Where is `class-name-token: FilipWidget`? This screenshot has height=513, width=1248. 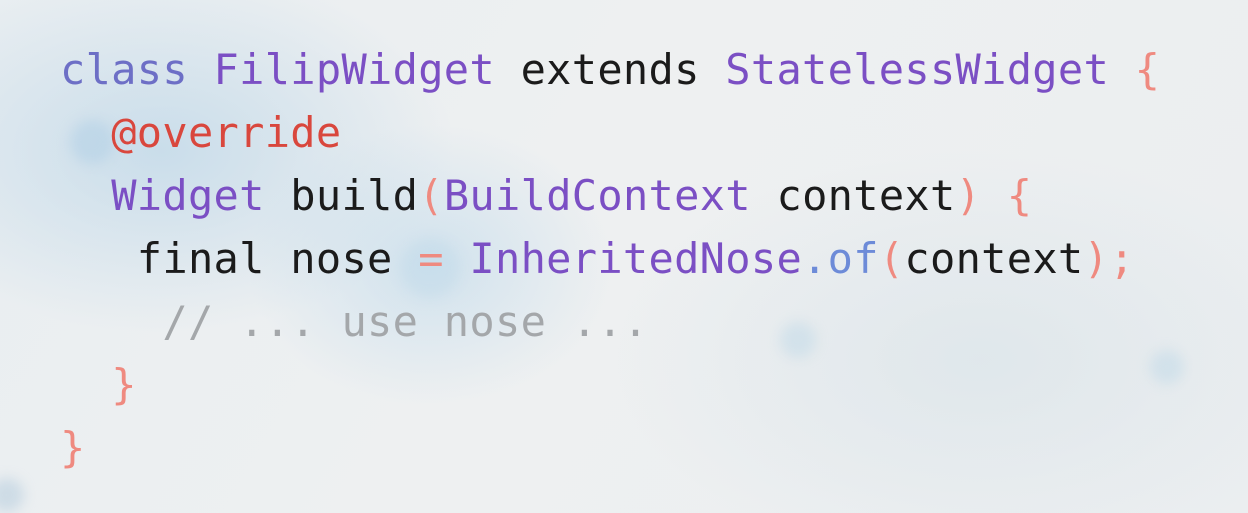
class-name-token: FilipWidget is located at coordinates (354, 69).